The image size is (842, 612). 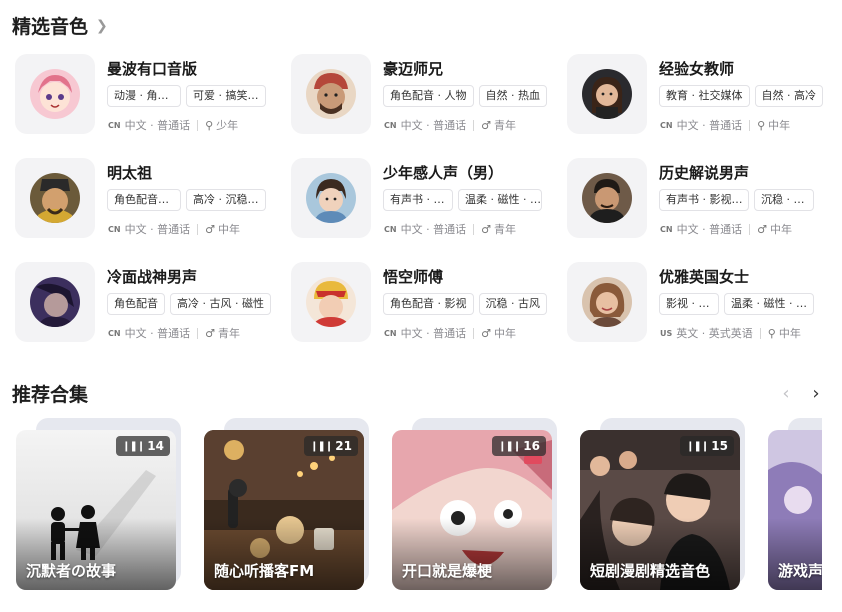 I want to click on voice-name: 悟空师傅, so click(x=413, y=277).